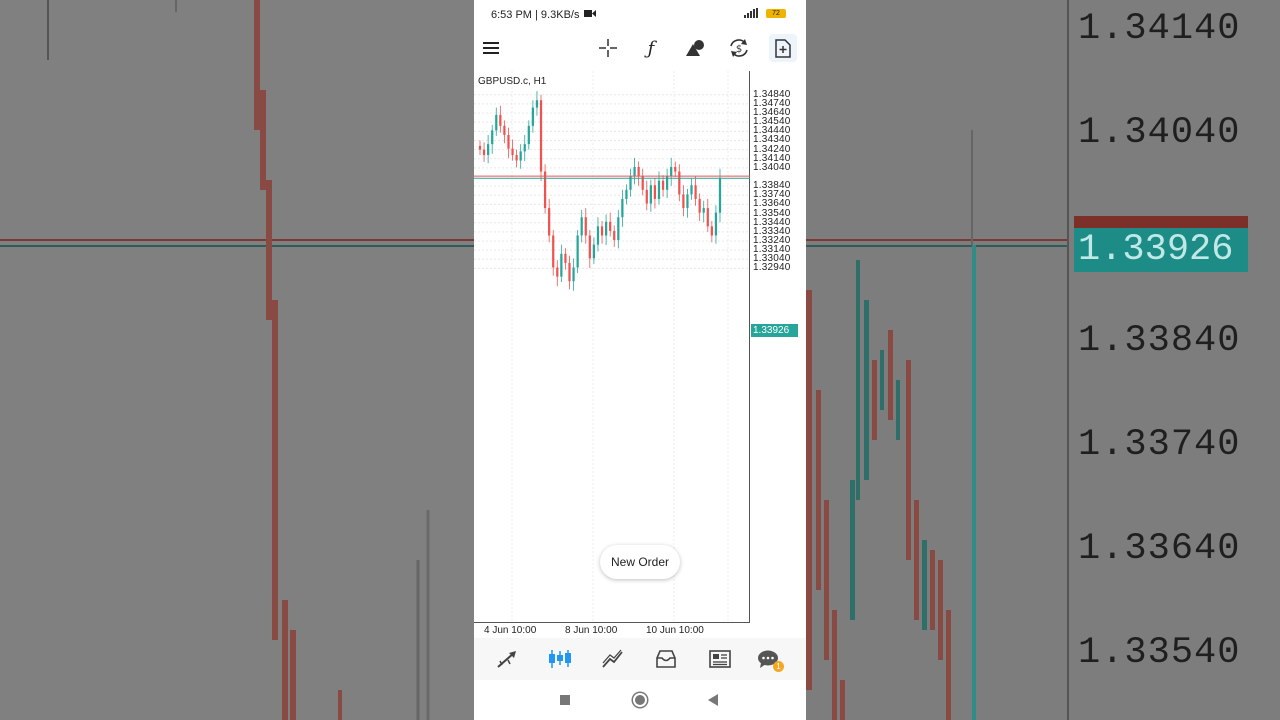  I want to click on background-price-0: 1.34140, so click(1159, 29).